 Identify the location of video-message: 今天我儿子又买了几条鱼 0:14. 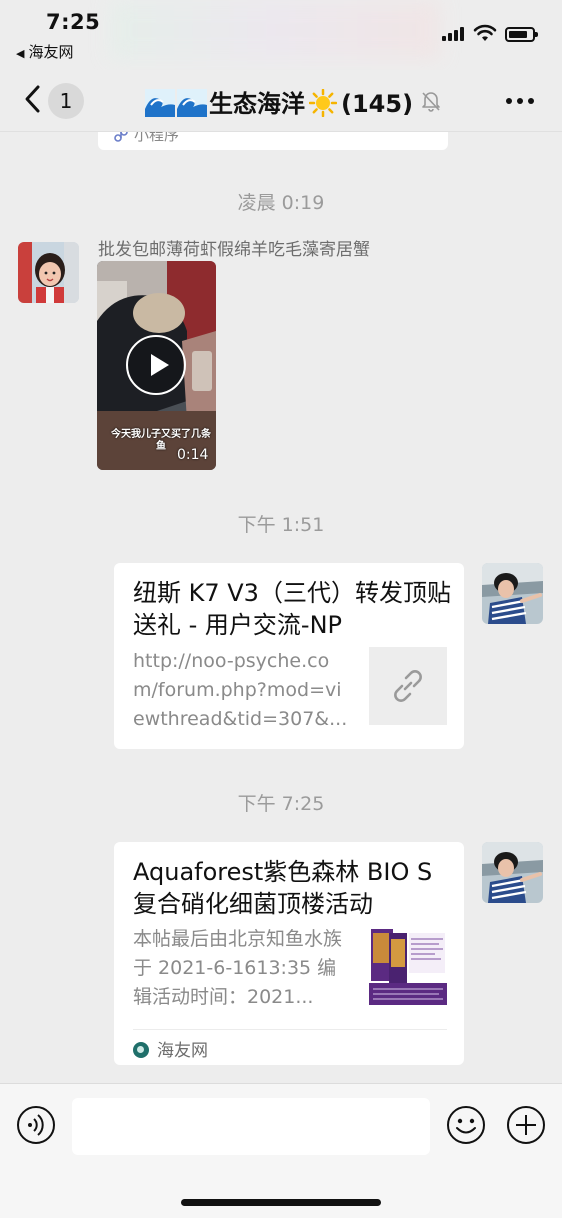
(156, 365).